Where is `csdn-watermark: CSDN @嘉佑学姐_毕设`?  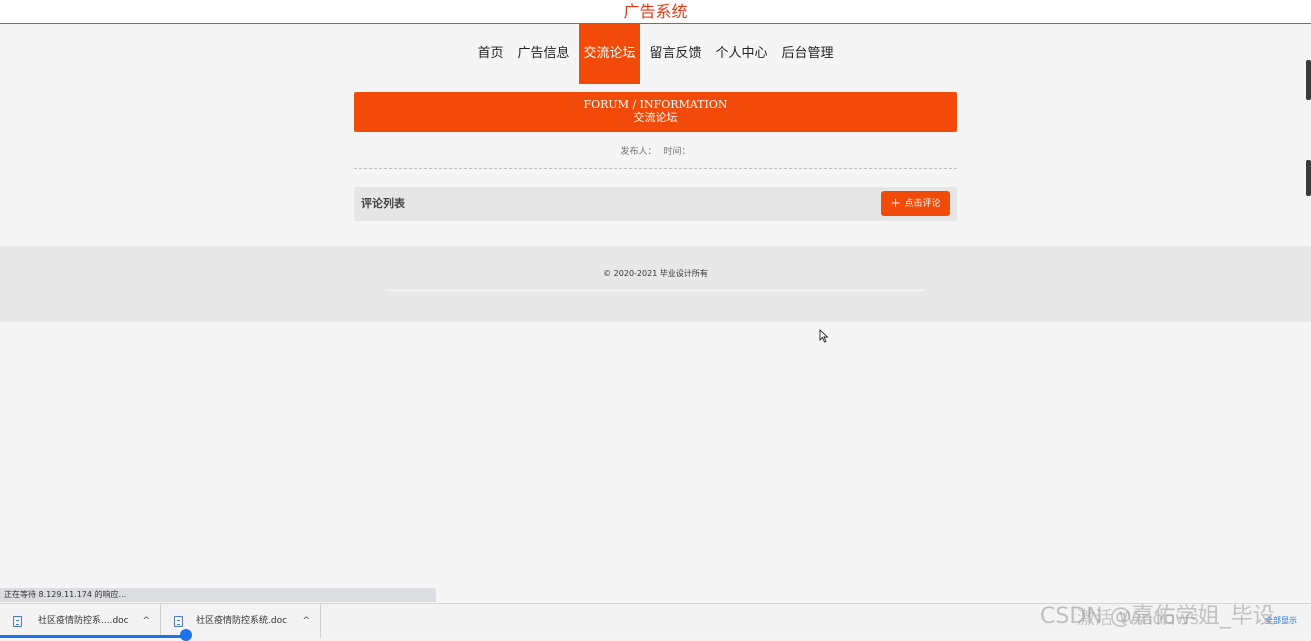
csdn-watermark: CSDN @嘉佑学姐_毕设 is located at coordinates (1157, 616).